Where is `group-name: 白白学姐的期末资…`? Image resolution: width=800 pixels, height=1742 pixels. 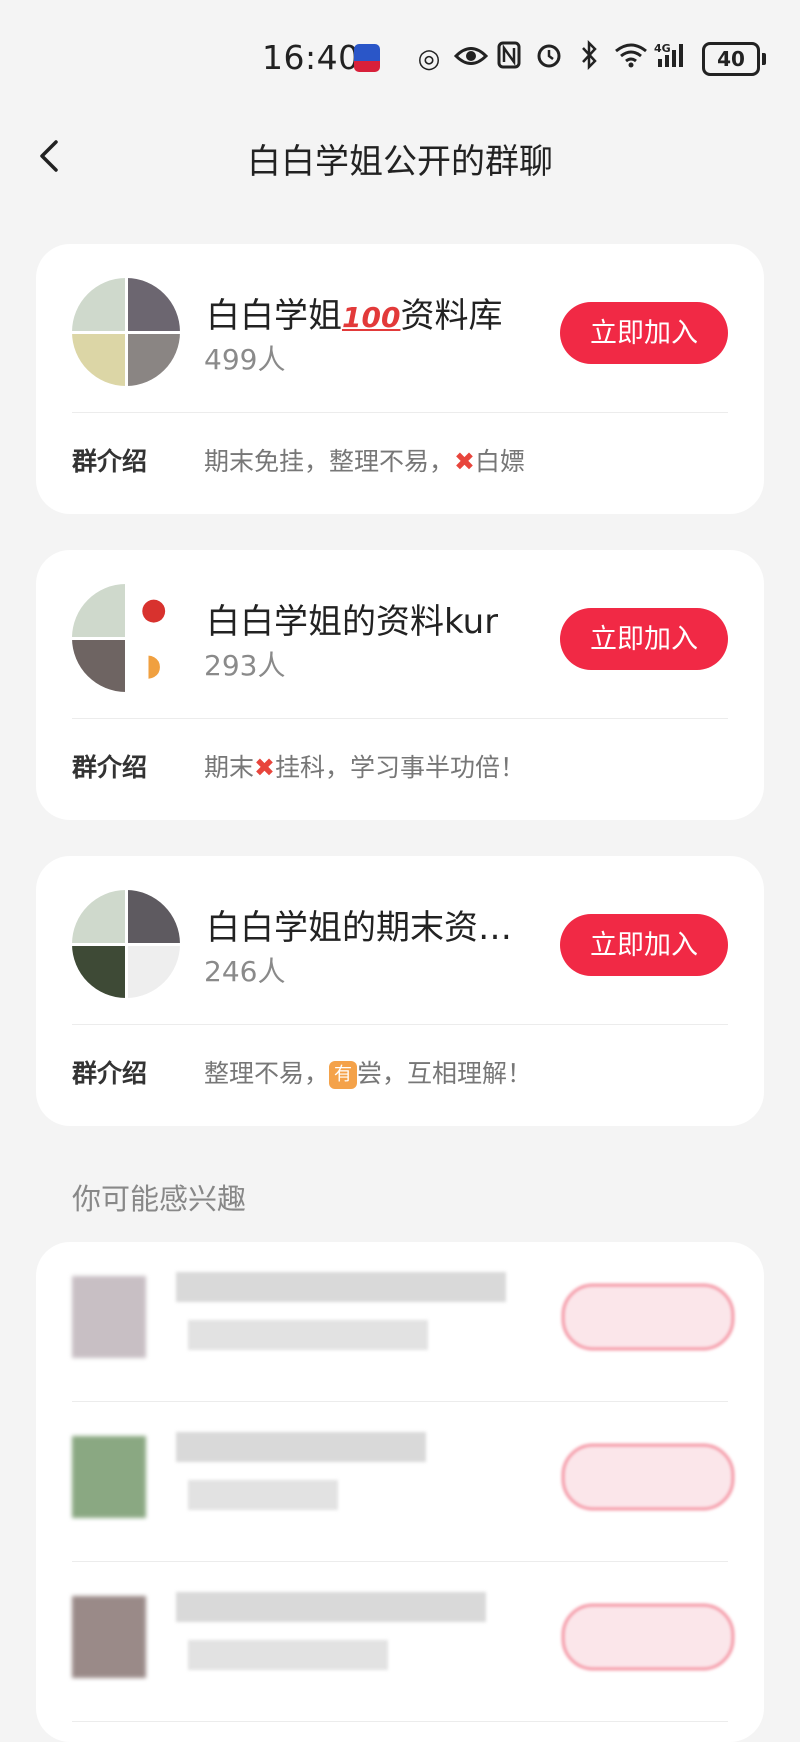
group-name: 白白学姐的期末资… is located at coordinates (359, 928).